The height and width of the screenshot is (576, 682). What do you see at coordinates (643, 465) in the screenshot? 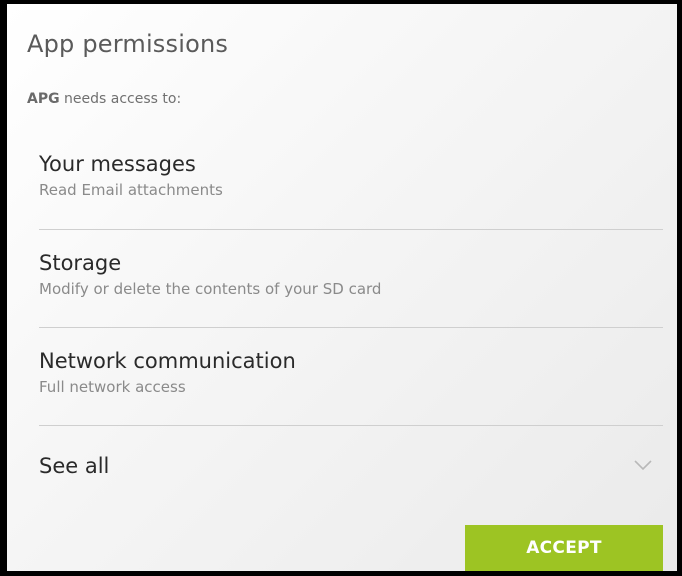
I see `chevron-down-icon` at bounding box center [643, 465].